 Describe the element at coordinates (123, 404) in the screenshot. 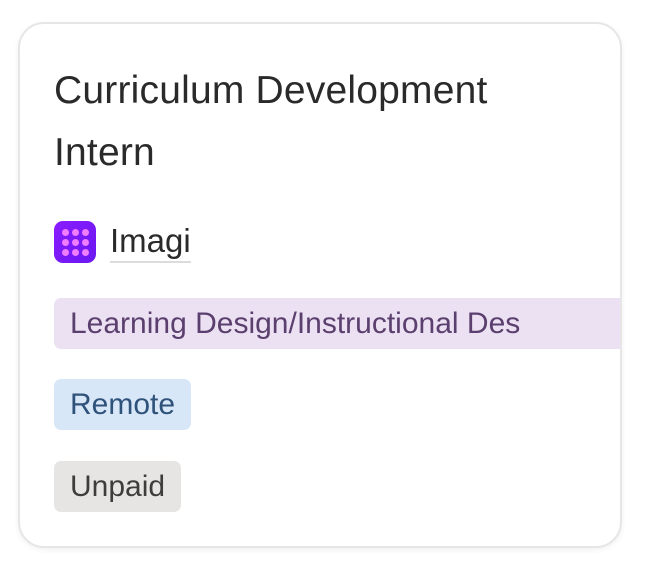

I see `location-tag: Remote` at that location.